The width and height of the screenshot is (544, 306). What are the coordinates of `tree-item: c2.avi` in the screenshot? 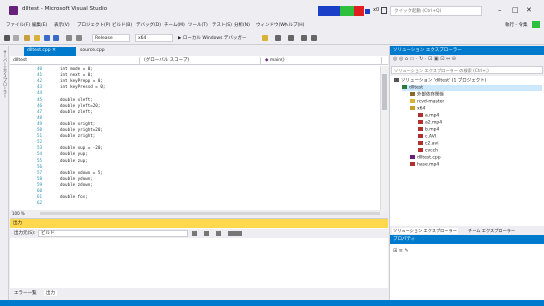 It's located at (428, 144).